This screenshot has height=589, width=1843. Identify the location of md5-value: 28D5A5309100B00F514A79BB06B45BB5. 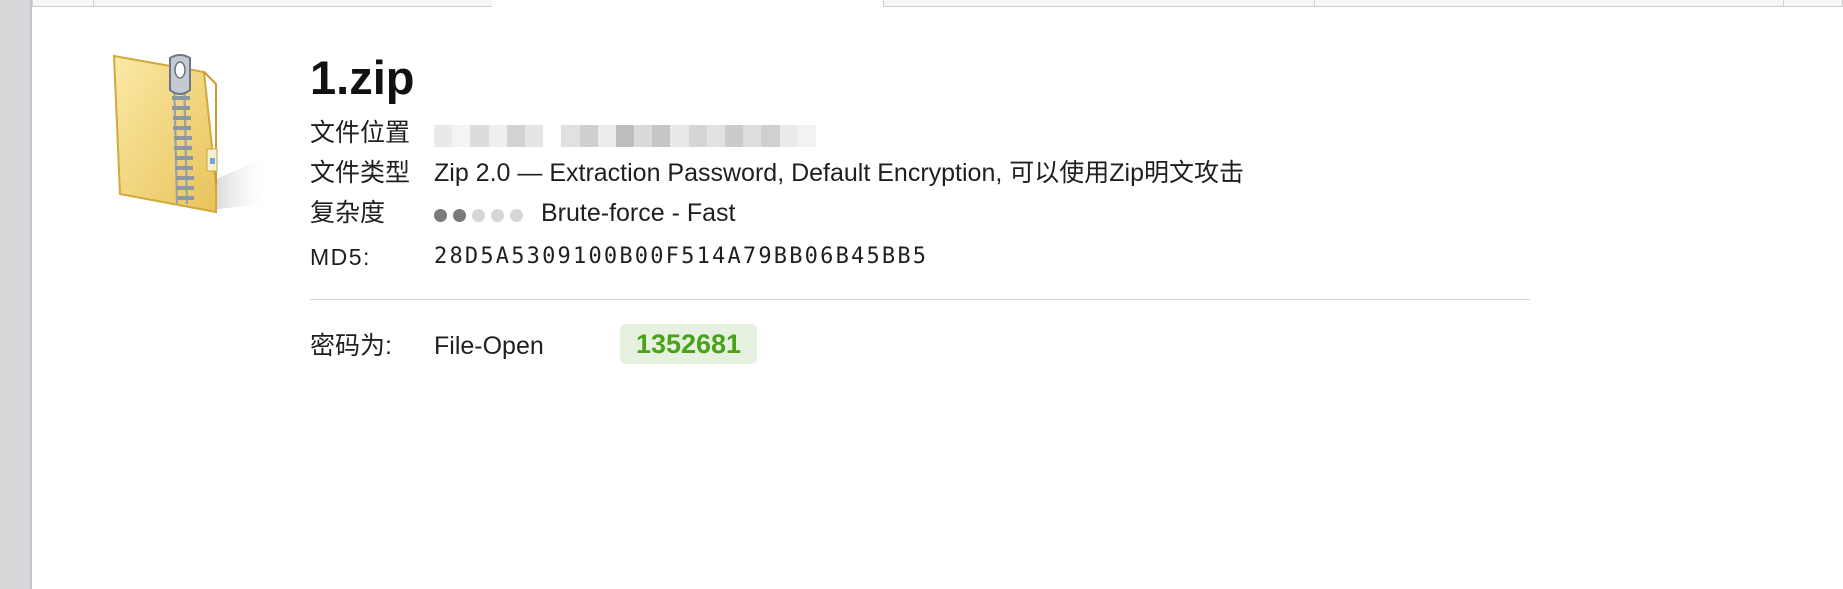
(681, 256).